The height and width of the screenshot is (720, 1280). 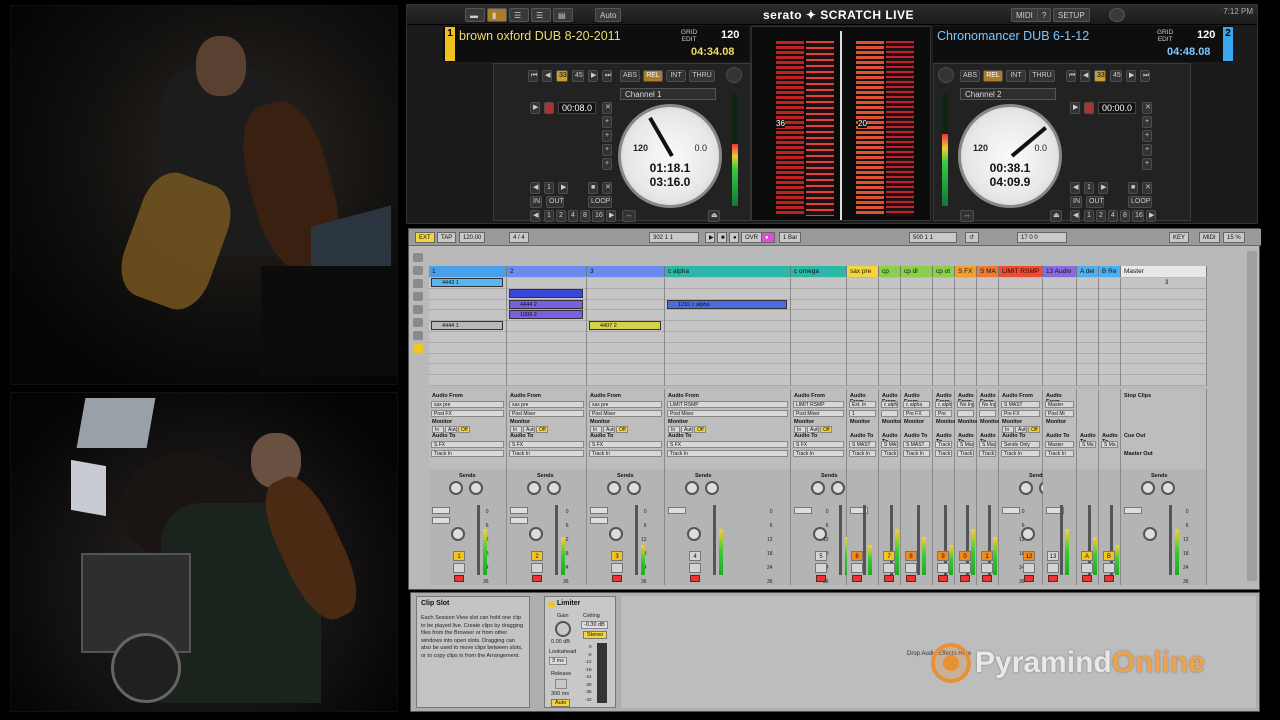 I want to click on track-header: 2, so click(x=547, y=271).